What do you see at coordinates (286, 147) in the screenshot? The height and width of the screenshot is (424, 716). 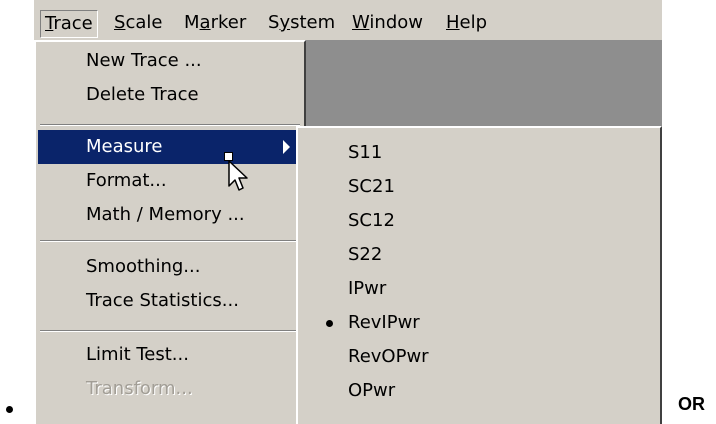 I see `submenu-arrow-icon` at bounding box center [286, 147].